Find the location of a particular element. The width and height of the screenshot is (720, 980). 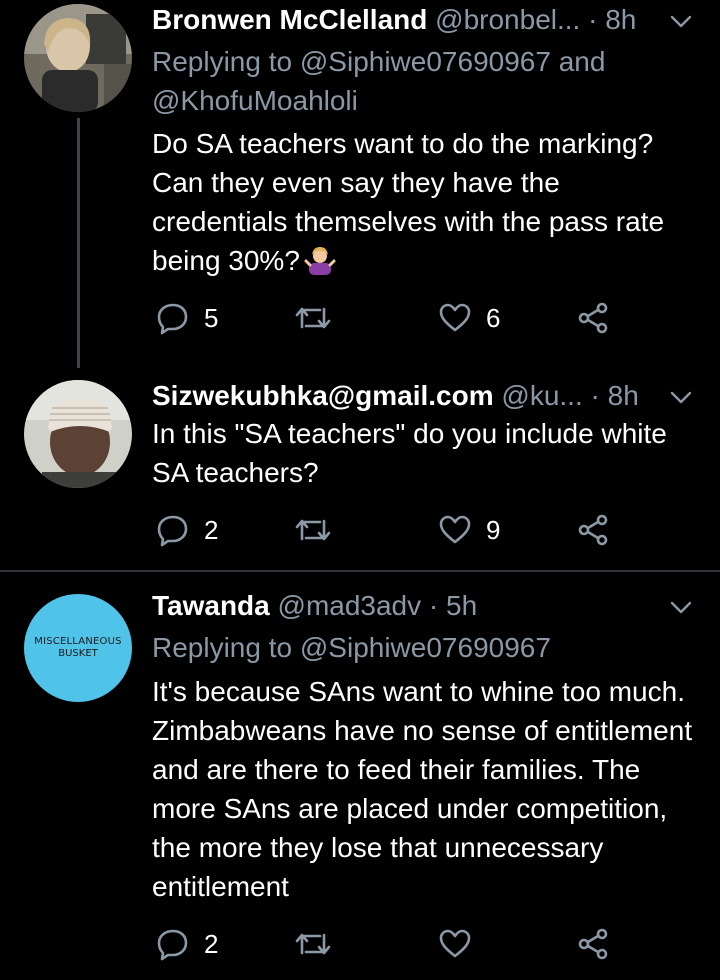

reply-context: Replying to @Siphiwe07690967 is located at coordinates (416, 647).